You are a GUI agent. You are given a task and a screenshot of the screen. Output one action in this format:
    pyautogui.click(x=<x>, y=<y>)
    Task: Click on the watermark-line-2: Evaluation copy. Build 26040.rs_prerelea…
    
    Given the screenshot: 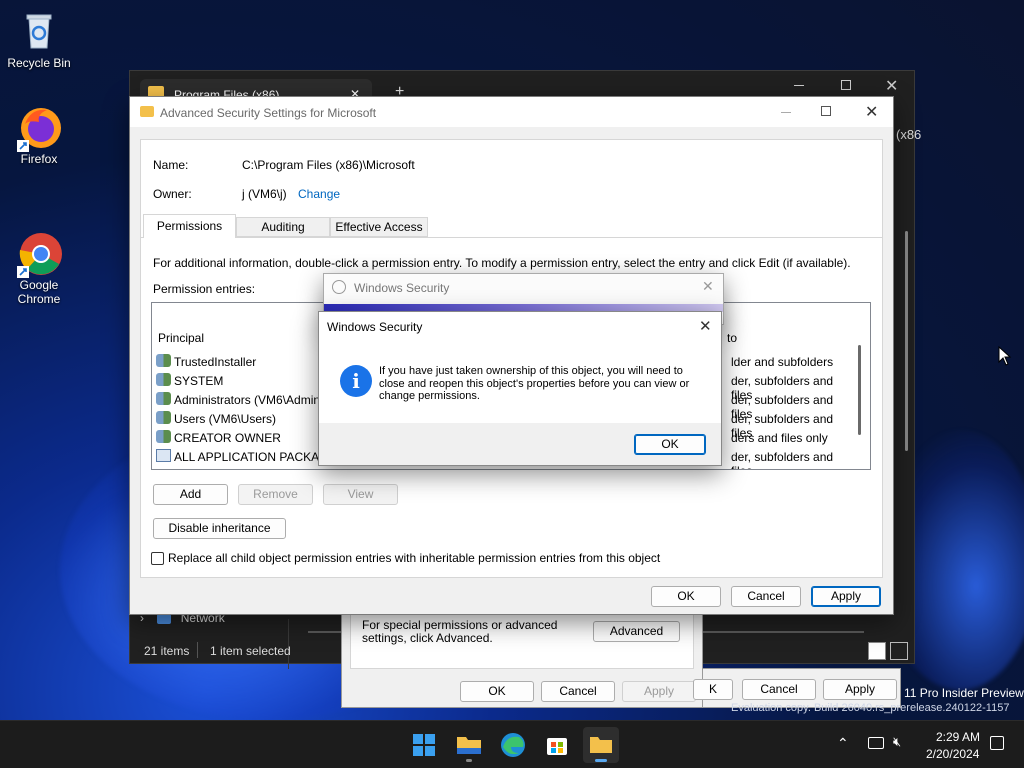 What is the action you would take?
    pyautogui.click(x=870, y=708)
    